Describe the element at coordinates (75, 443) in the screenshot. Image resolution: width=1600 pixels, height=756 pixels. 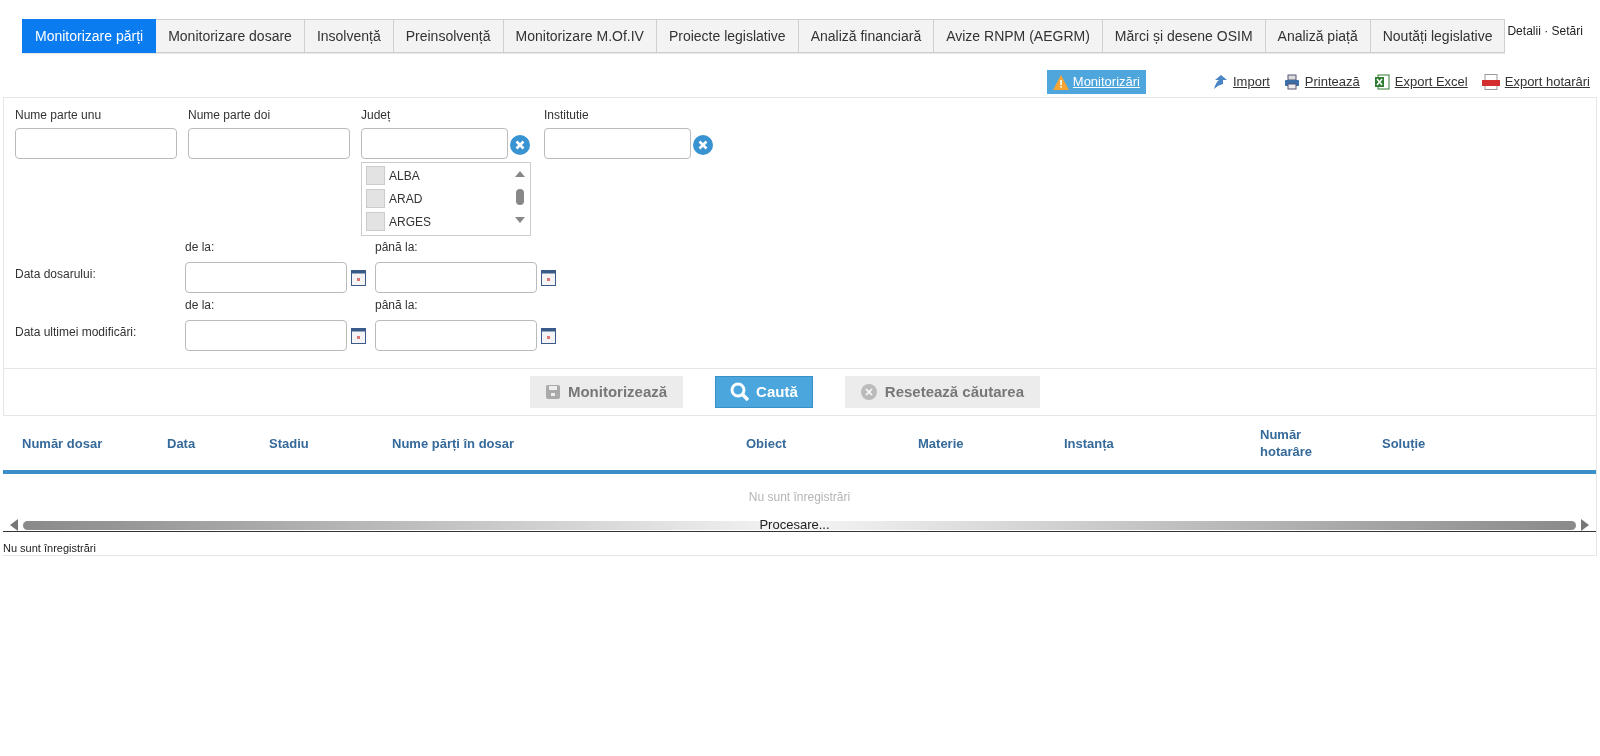
I see `column-header: Număr dosar` at that location.